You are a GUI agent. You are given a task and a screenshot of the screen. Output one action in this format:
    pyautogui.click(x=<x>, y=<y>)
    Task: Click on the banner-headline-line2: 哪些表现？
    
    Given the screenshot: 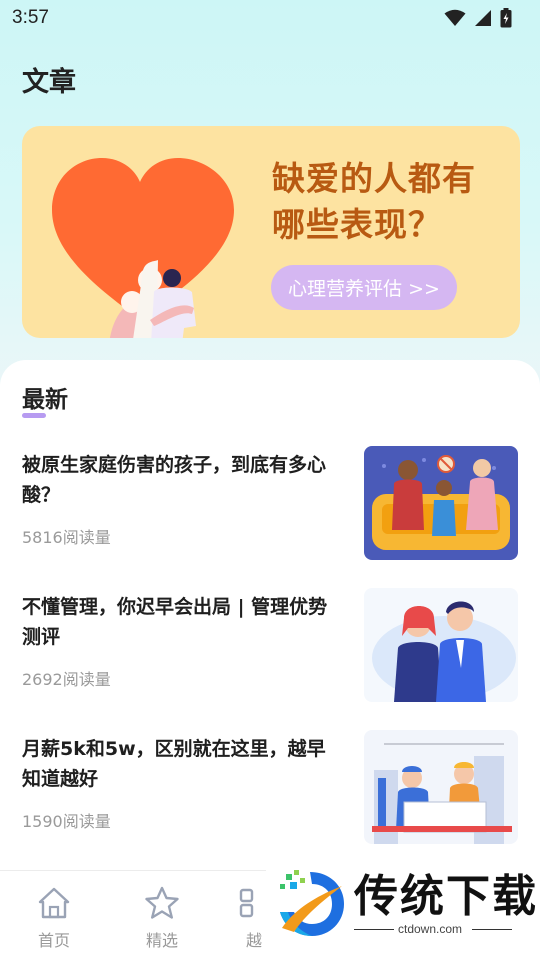 What is the action you would take?
    pyautogui.click(x=357, y=224)
    